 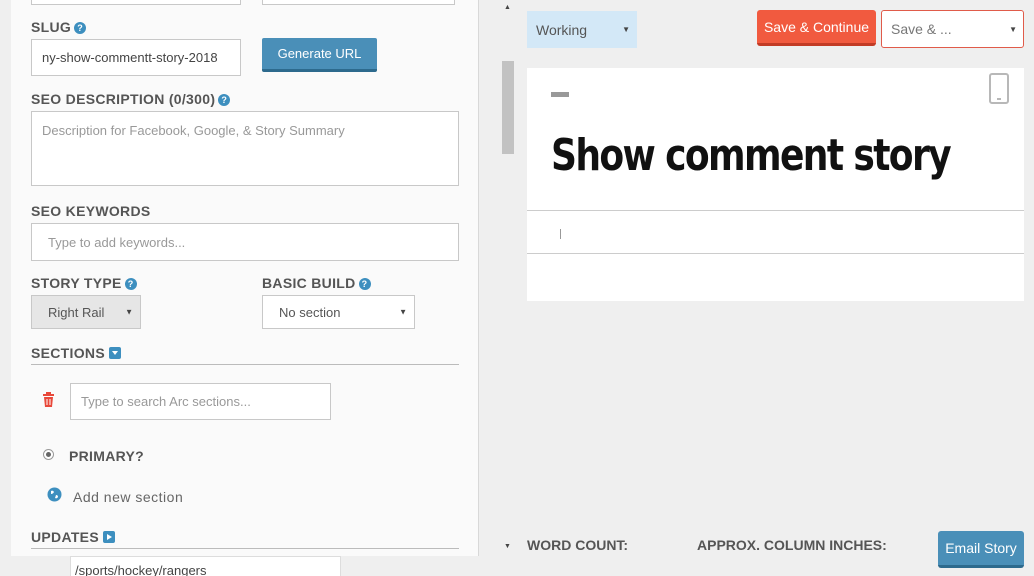 I want to click on text-cursor, so click(x=560, y=234).